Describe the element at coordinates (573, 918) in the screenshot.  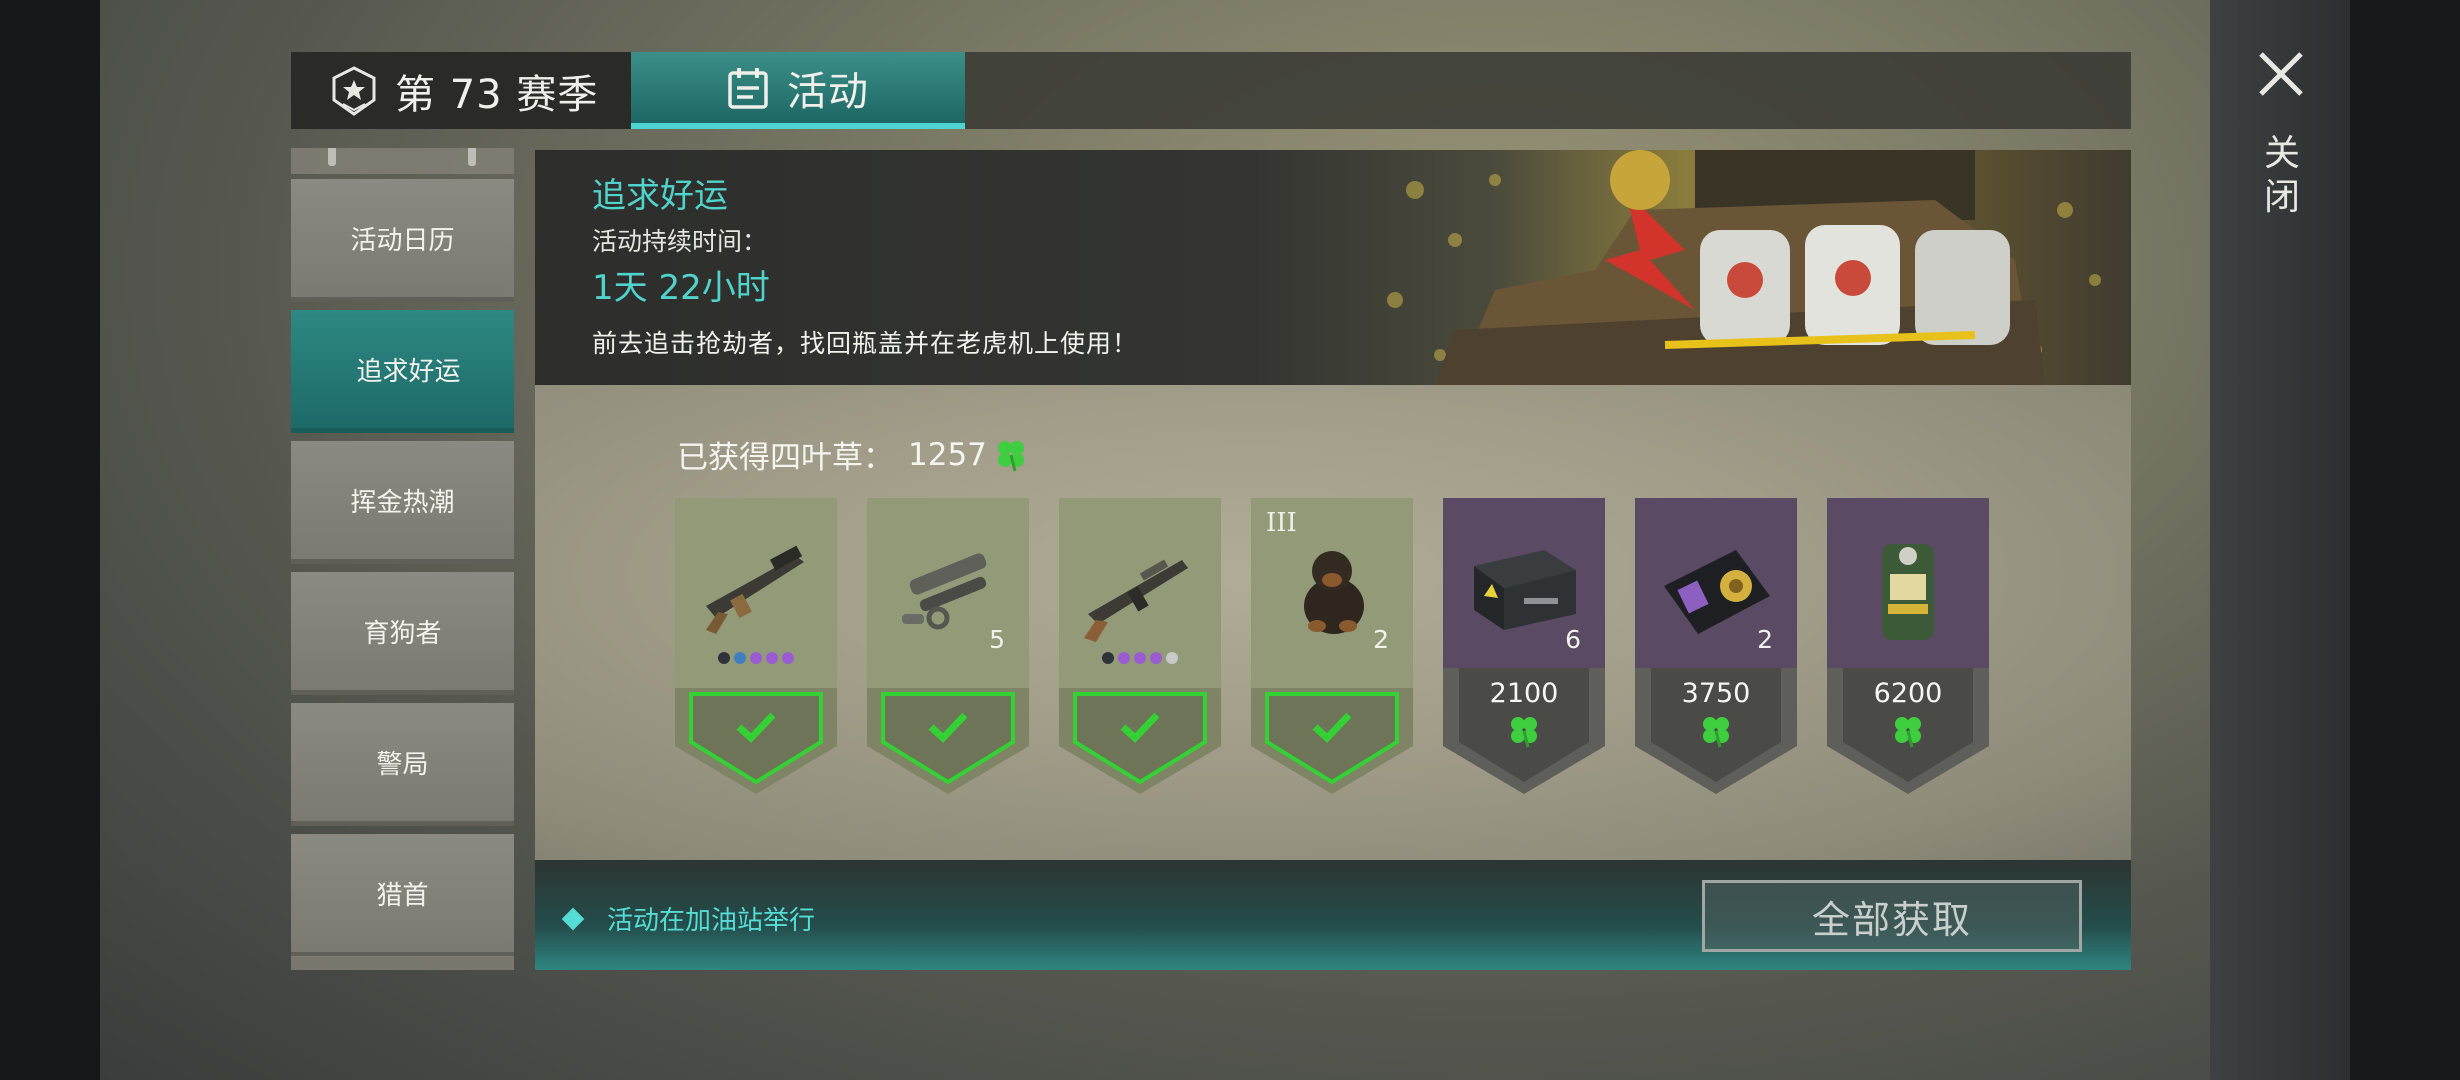
I see `diamond-bullet-icon` at that location.